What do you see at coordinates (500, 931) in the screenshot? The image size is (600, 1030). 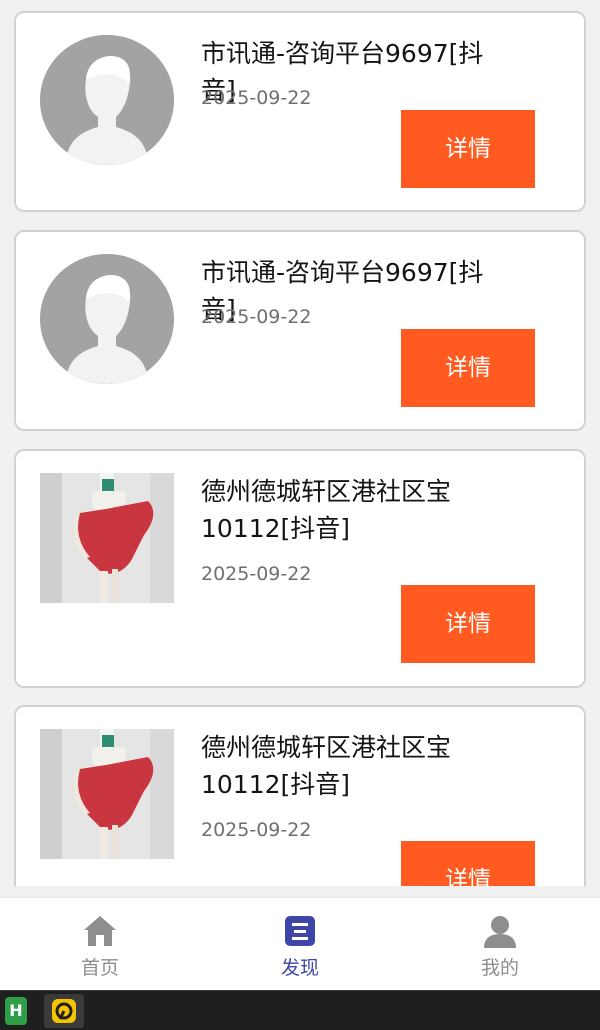 I see `user-icon` at bounding box center [500, 931].